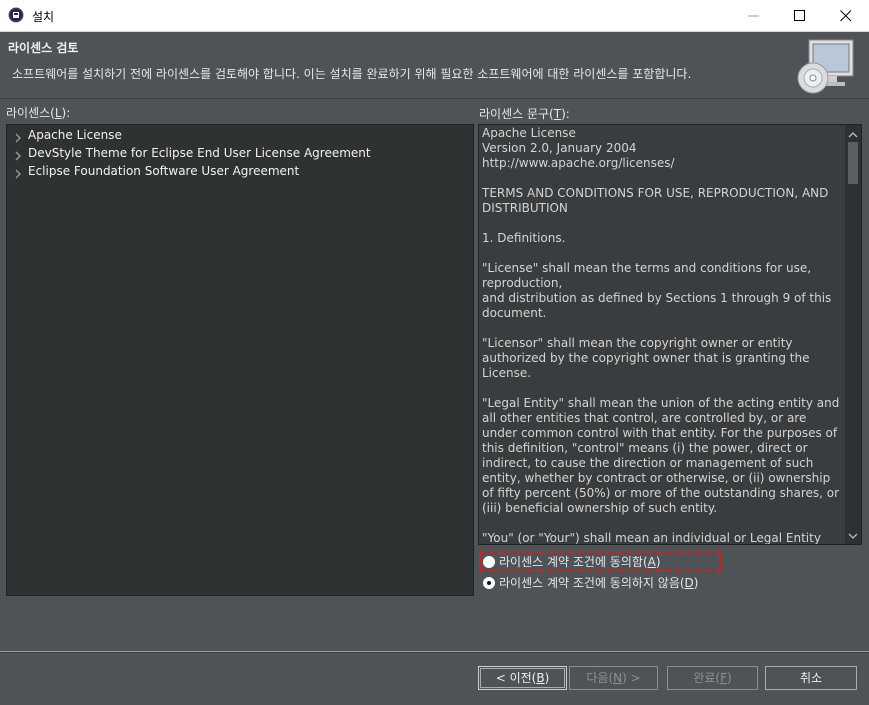  I want to click on license-text-label: 라이센스 문구(T):, so click(524, 114).